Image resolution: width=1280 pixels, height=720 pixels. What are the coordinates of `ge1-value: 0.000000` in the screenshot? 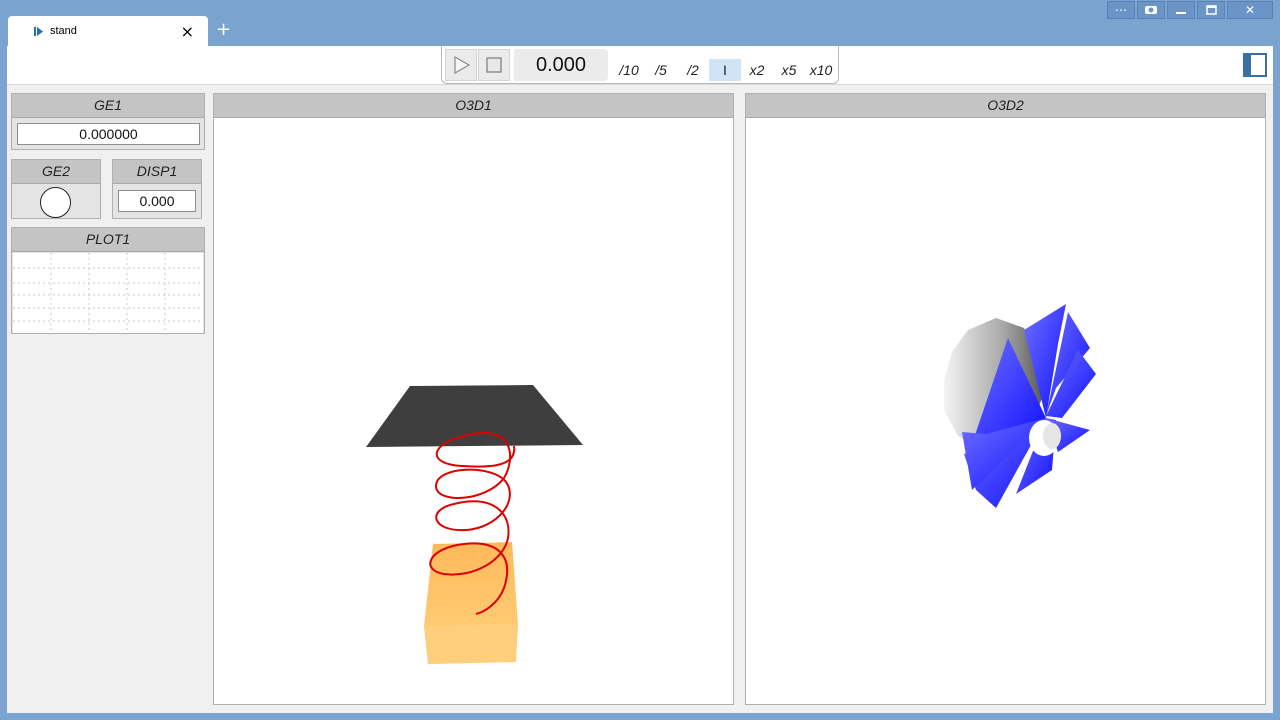 It's located at (108, 134).